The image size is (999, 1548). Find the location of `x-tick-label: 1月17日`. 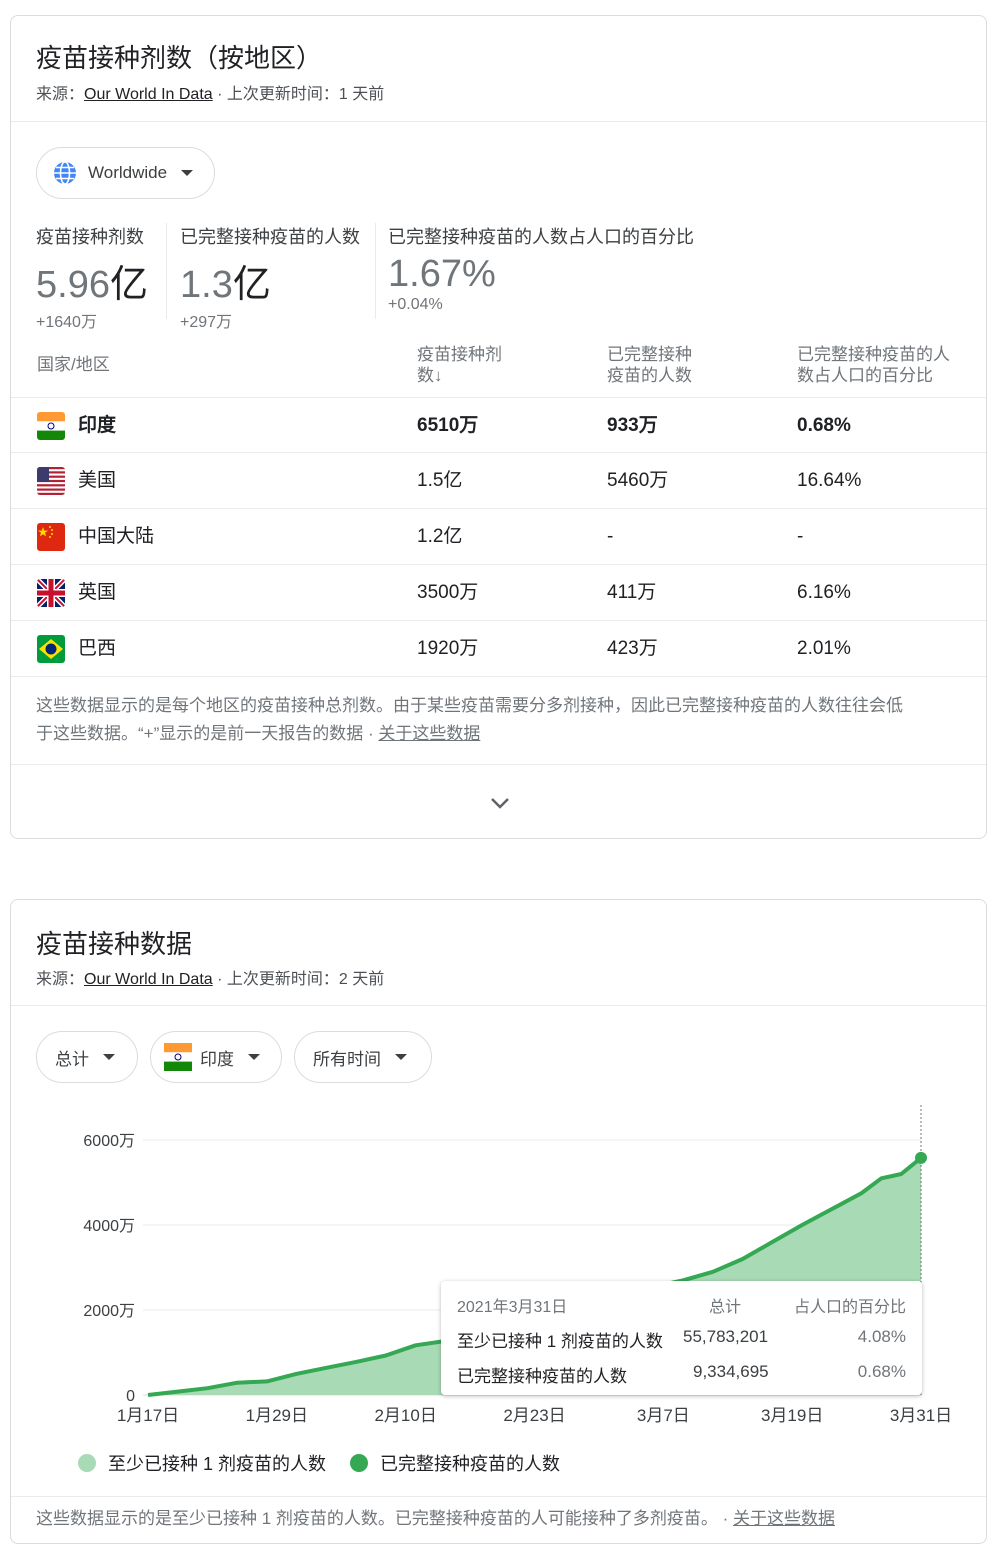

x-tick-label: 1月17日 is located at coordinates (148, 1415).